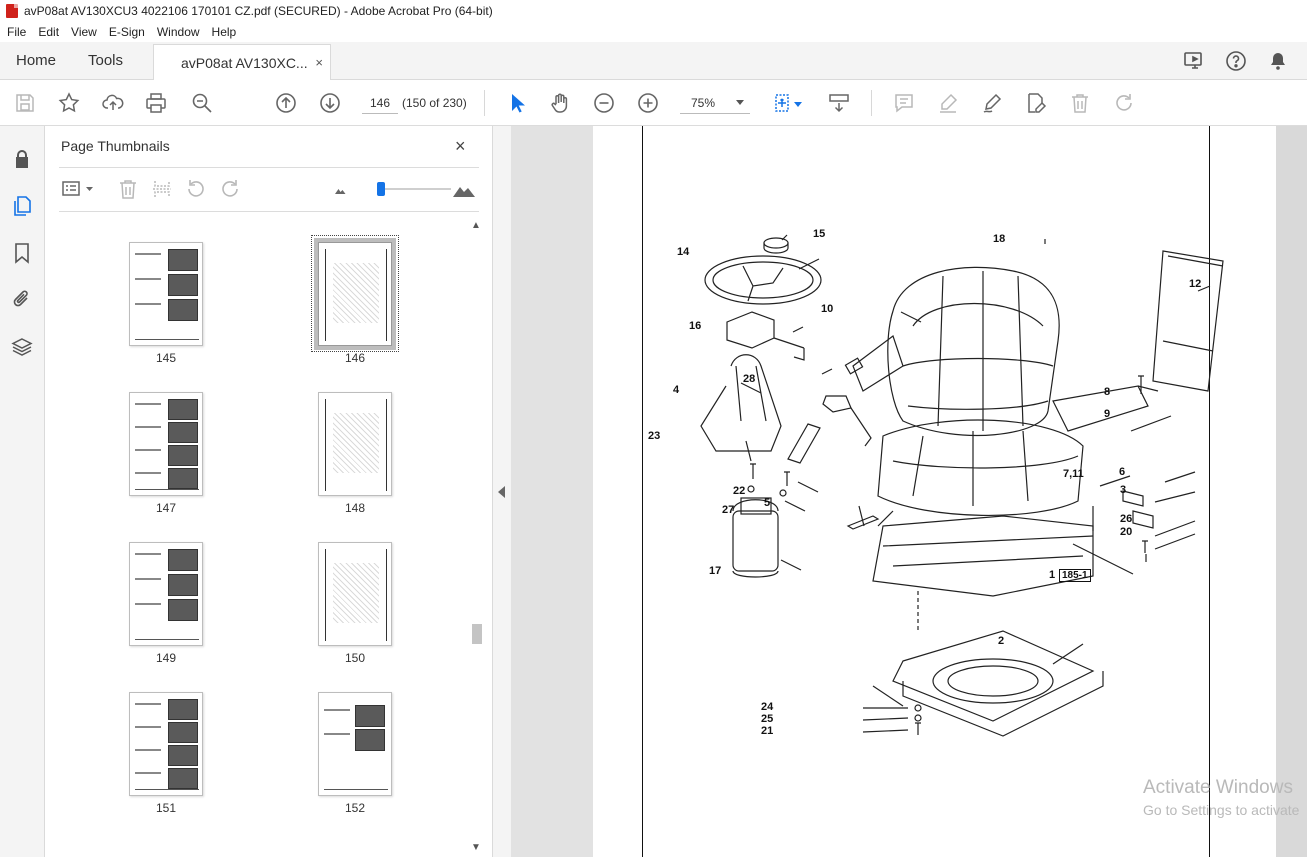  What do you see at coordinates (1122, 472) in the screenshot?
I see `drawing-callout-label: 6` at bounding box center [1122, 472].